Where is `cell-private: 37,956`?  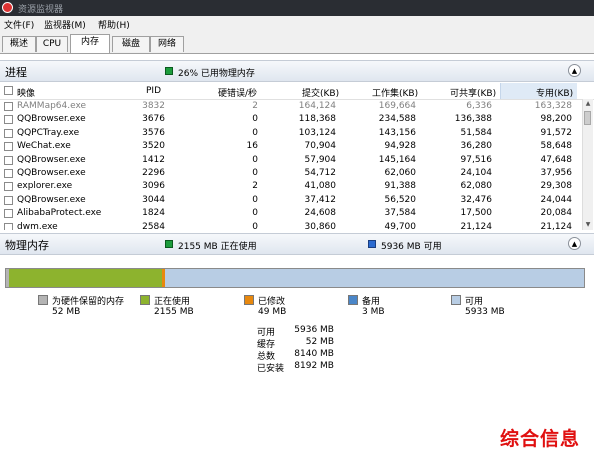 cell-private: 37,956 is located at coordinates (556, 173).